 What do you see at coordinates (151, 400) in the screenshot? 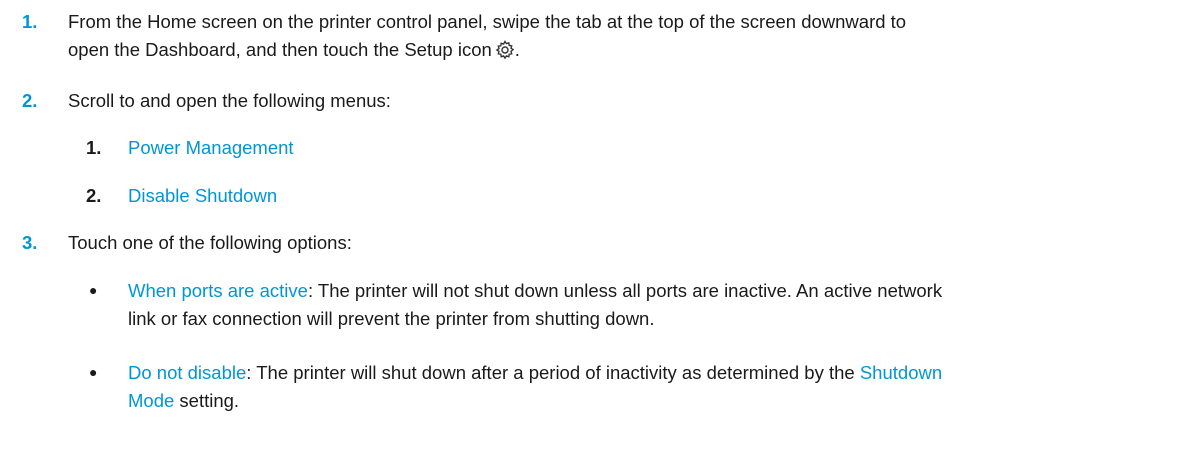
I see `shutdown-mode-link-part-2: Mode` at bounding box center [151, 400].